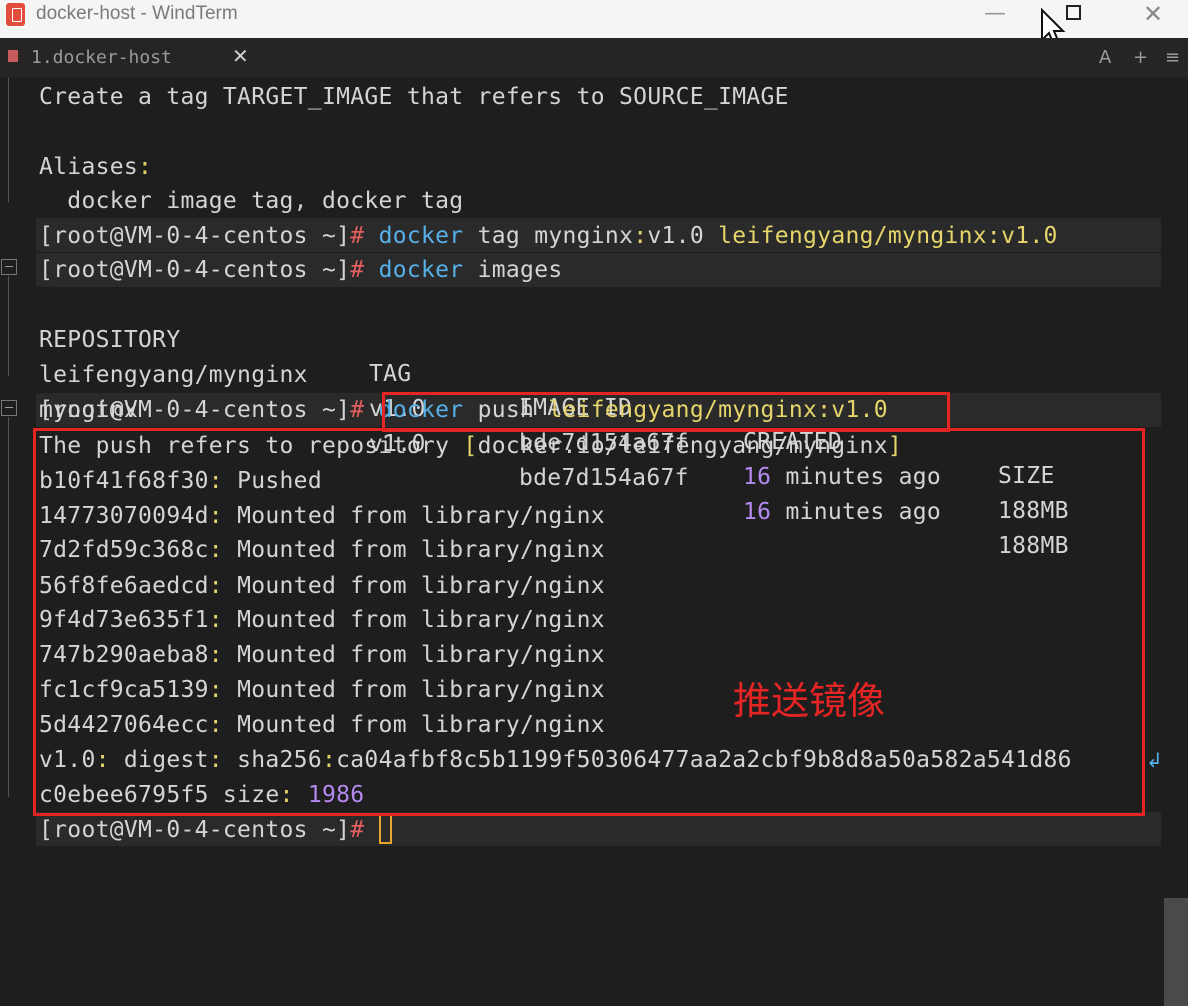 This screenshot has width=1188, height=1006. I want to click on close-window-button: ✕, so click(1153, 15).